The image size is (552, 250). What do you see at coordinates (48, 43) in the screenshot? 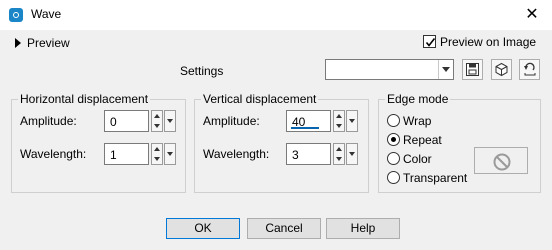
I see `preview-label: Preview` at bounding box center [48, 43].